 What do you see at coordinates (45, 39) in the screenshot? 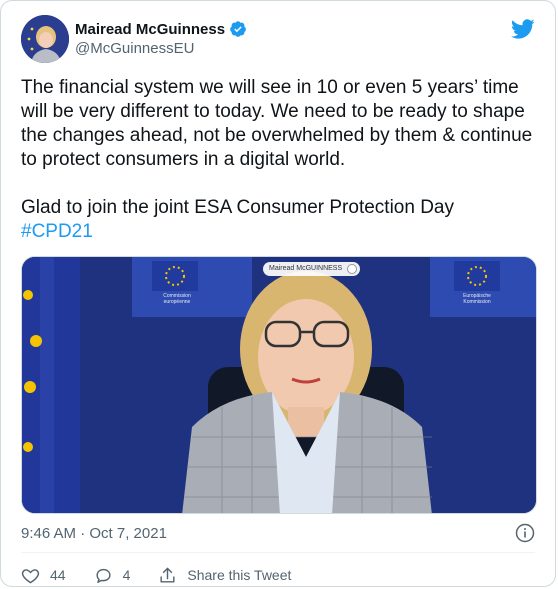
I see `avatar` at bounding box center [45, 39].